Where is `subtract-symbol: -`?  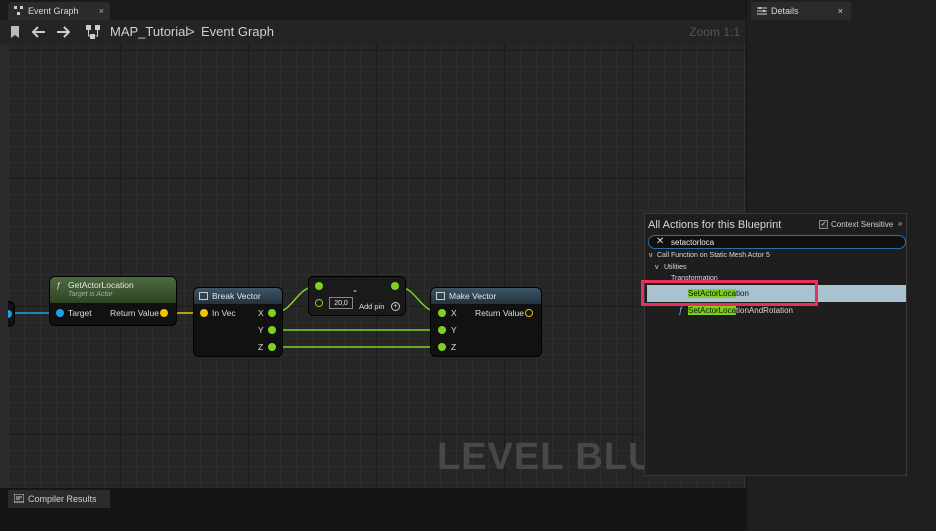
subtract-symbol: - is located at coordinates (355, 290).